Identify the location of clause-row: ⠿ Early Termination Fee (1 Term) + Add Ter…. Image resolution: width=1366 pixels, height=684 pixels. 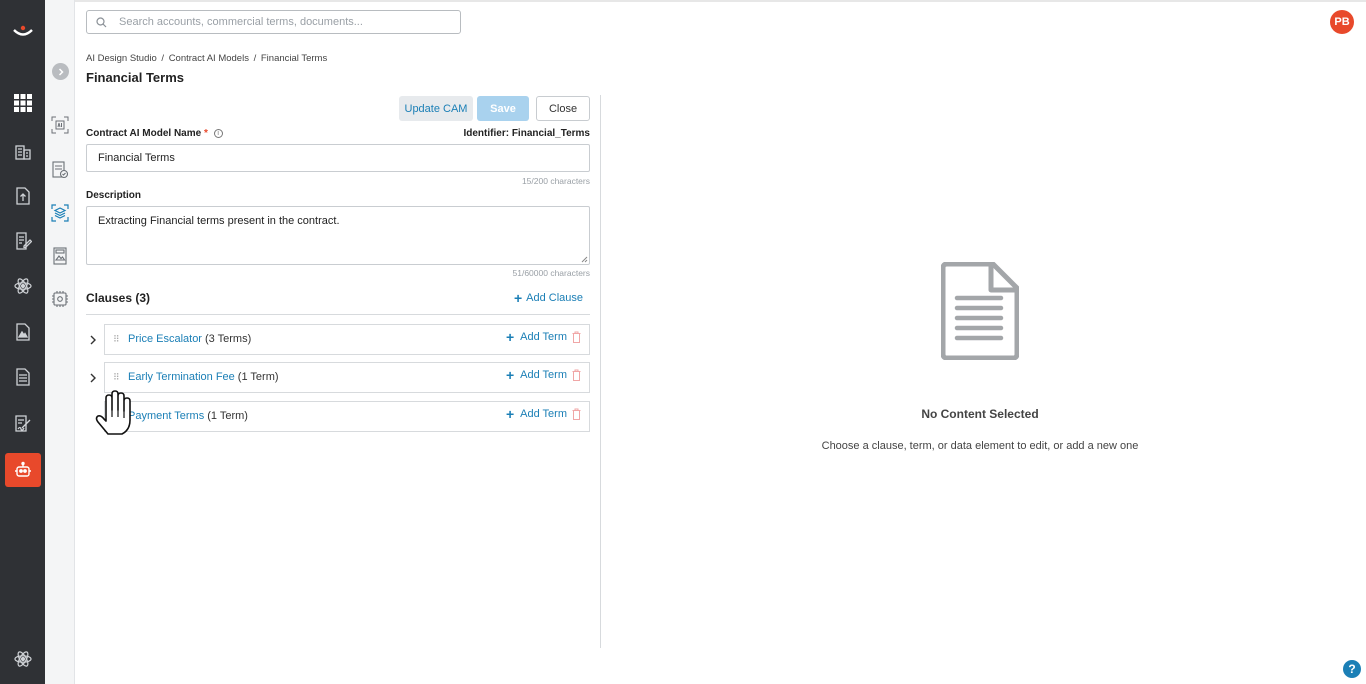
(340, 377).